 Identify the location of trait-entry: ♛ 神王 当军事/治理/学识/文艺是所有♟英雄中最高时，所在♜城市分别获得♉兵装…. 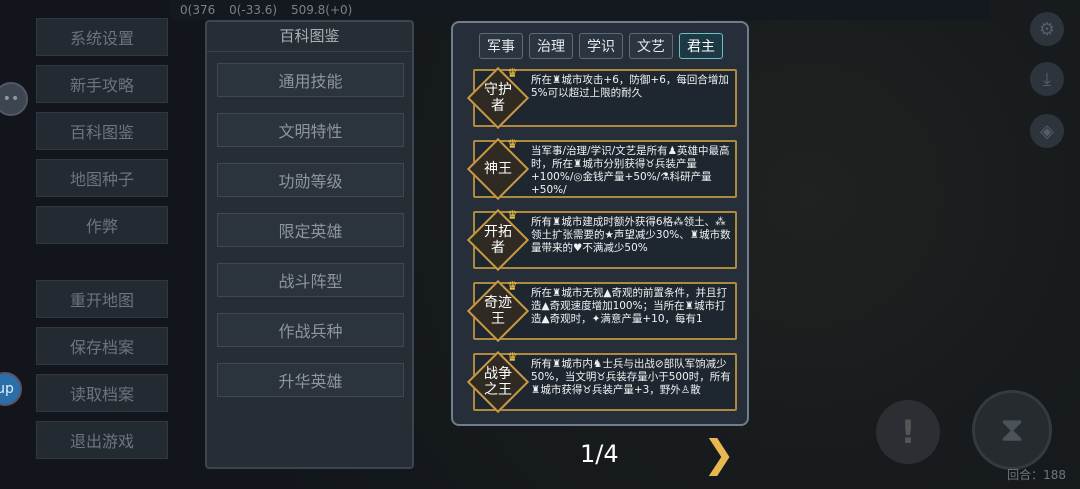
(601, 169).